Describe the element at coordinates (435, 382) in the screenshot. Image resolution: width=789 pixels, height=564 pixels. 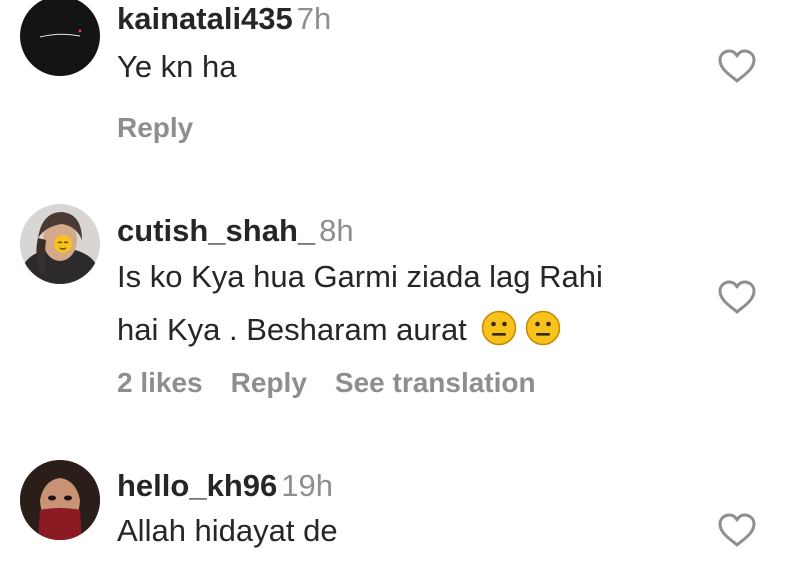
I see `see-translation-button: See translation` at that location.